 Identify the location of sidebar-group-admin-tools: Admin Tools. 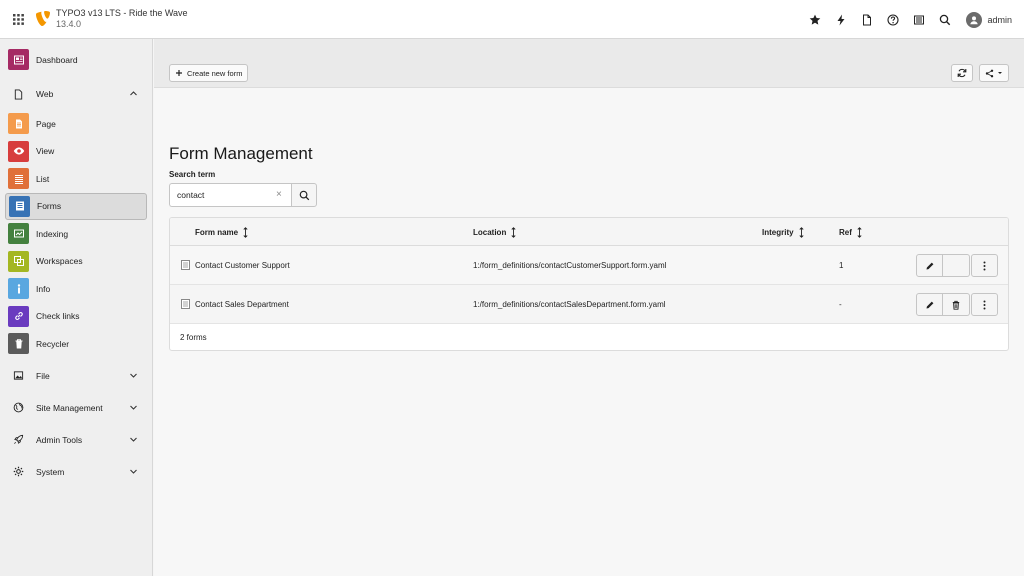
(76, 440).